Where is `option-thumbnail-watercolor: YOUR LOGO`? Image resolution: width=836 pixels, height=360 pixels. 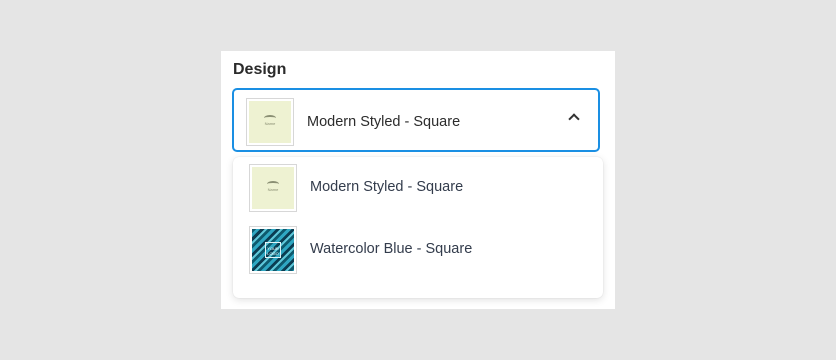
option-thumbnail-watercolor: YOUR LOGO is located at coordinates (273, 250).